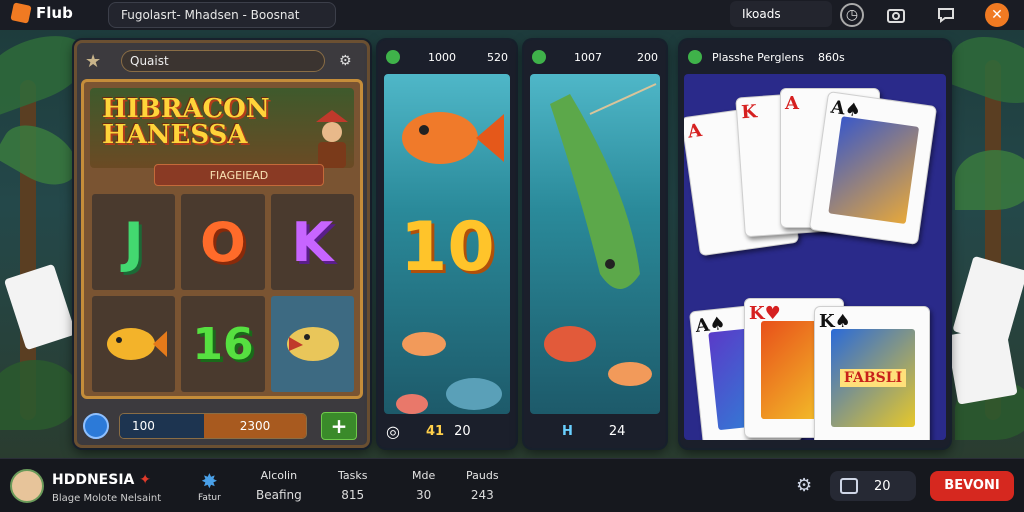 This screenshot has width=1024, height=512. Describe the element at coordinates (209, 481) in the screenshot. I see `star-icon: ✸` at that location.